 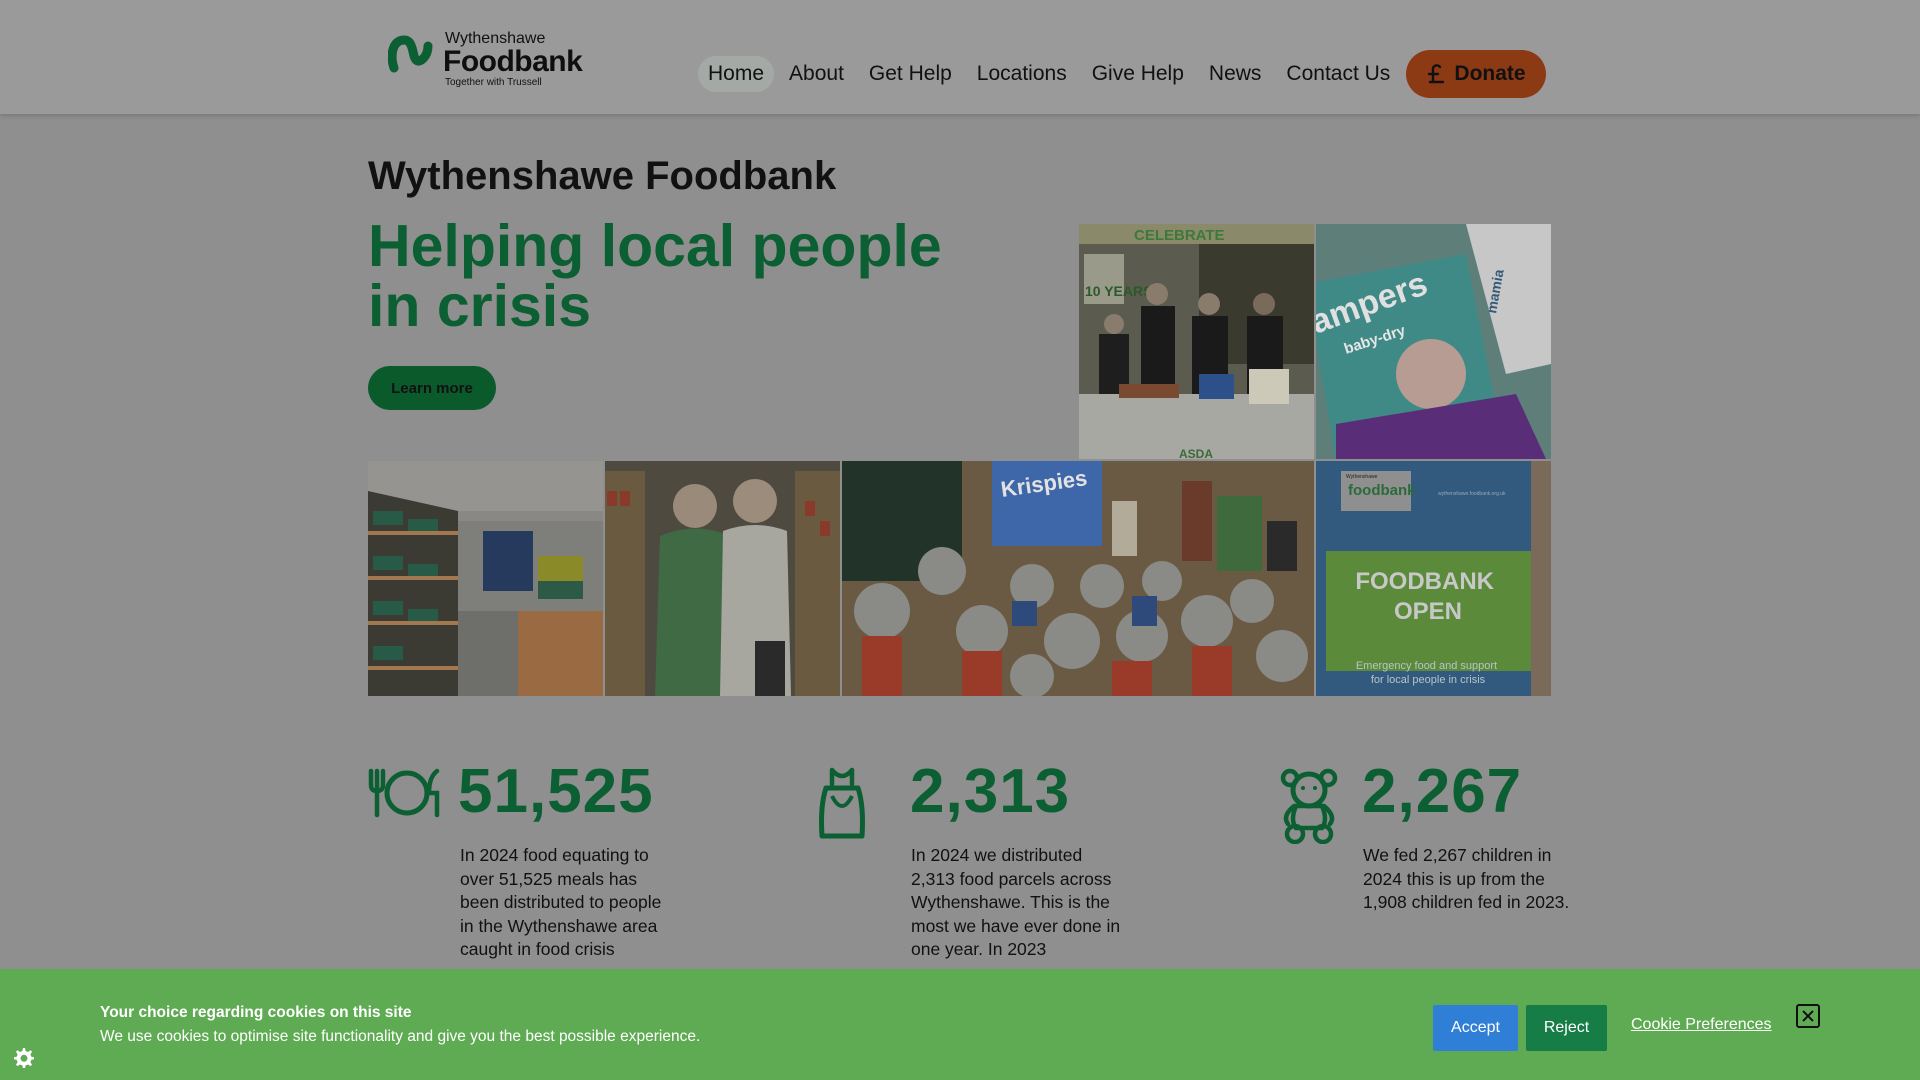 I want to click on nav-news: News, so click(x=1235, y=74).